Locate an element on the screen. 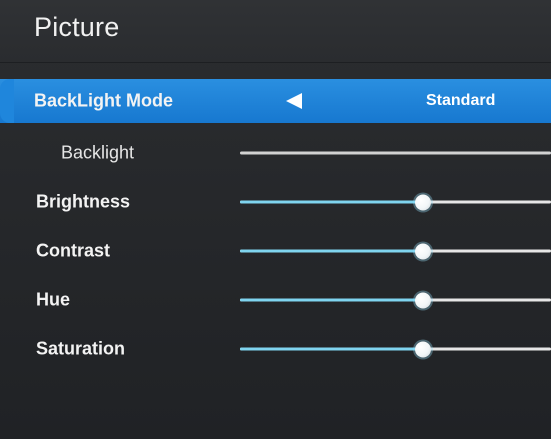  saturation-label: Saturation is located at coordinates (81, 348).